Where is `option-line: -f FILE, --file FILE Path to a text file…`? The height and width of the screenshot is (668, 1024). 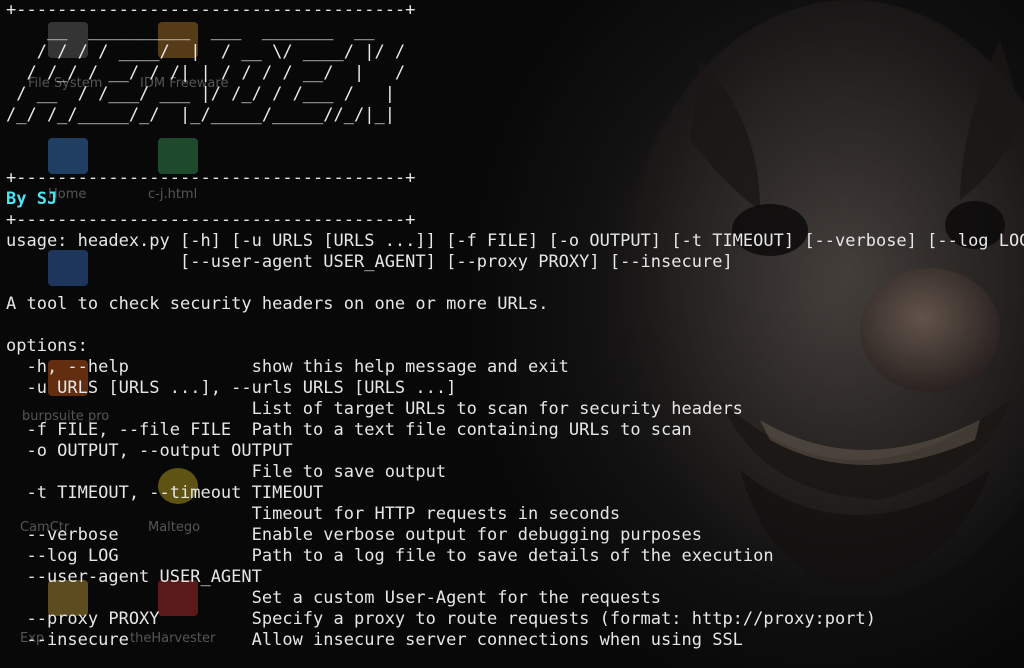 option-line: -f FILE, --file FILE Path to a text file… is located at coordinates (349, 430).